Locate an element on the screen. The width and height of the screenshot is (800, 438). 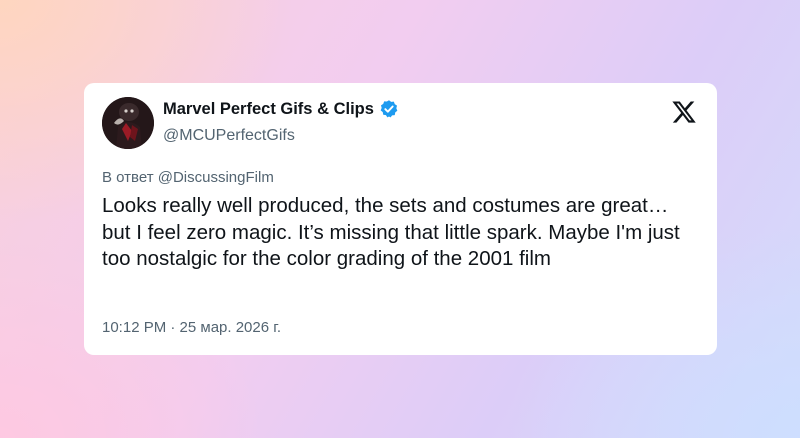
tweet-timestamp: 10:12 PM · 25 мар. 2026 г. is located at coordinates (191, 327).